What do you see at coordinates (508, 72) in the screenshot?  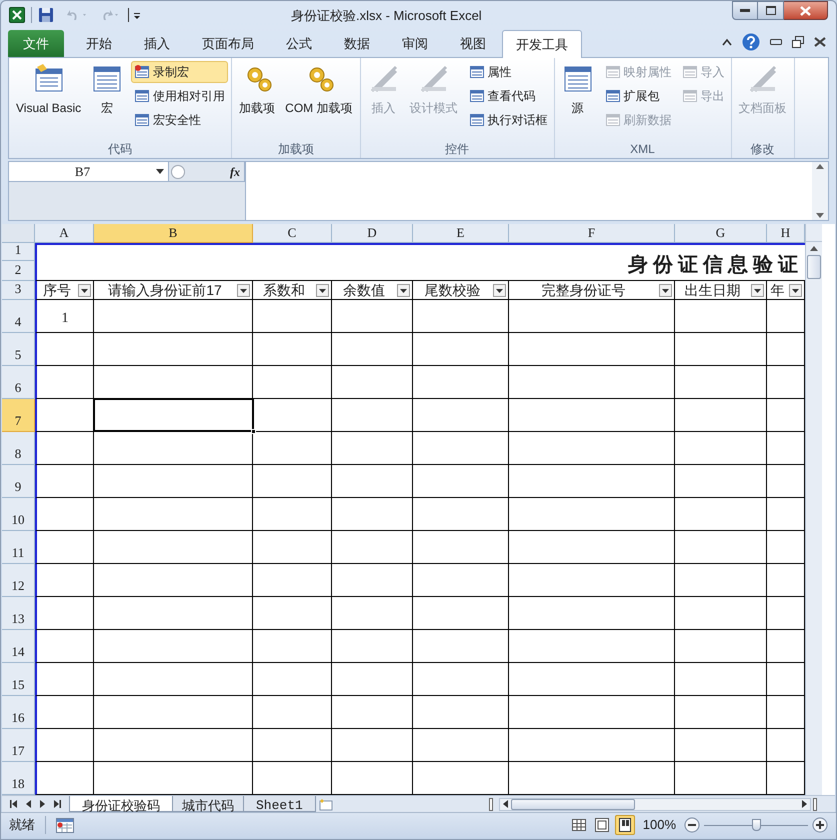 I see `ribbon-button: 属性` at bounding box center [508, 72].